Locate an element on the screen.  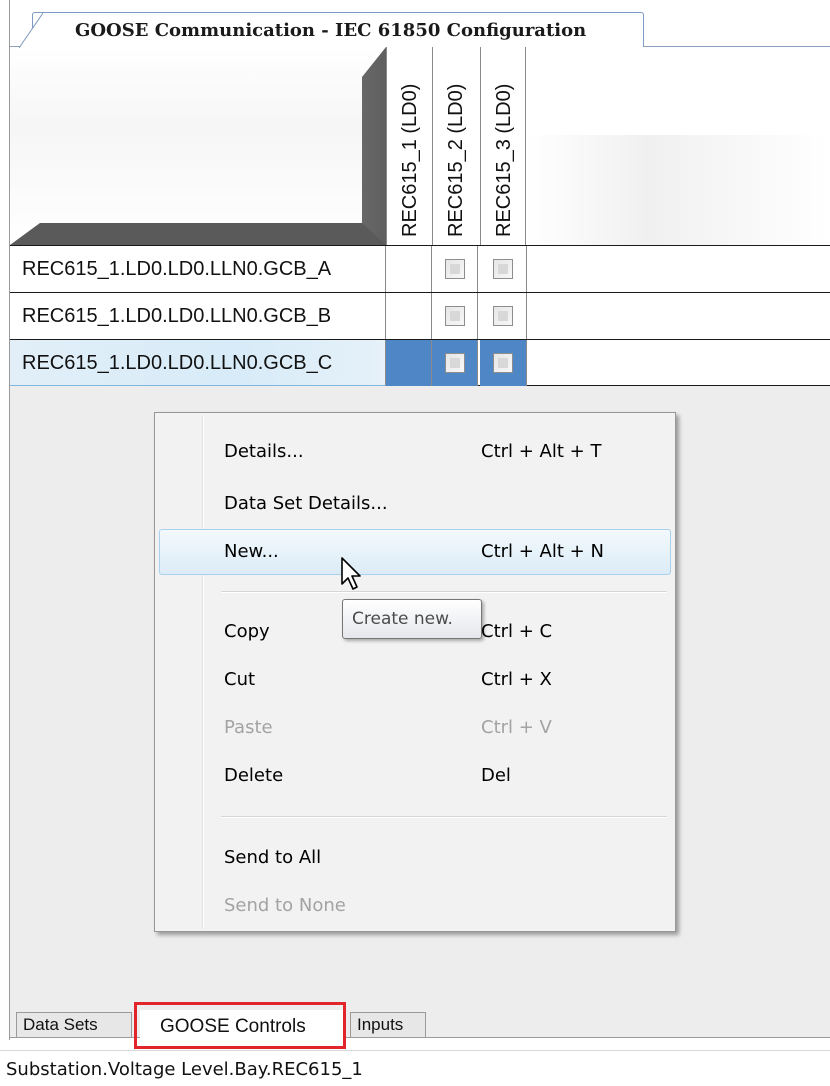
table-row: REC615_1.LD0.LD0.LLN0.GCB_B is located at coordinates (420, 315).